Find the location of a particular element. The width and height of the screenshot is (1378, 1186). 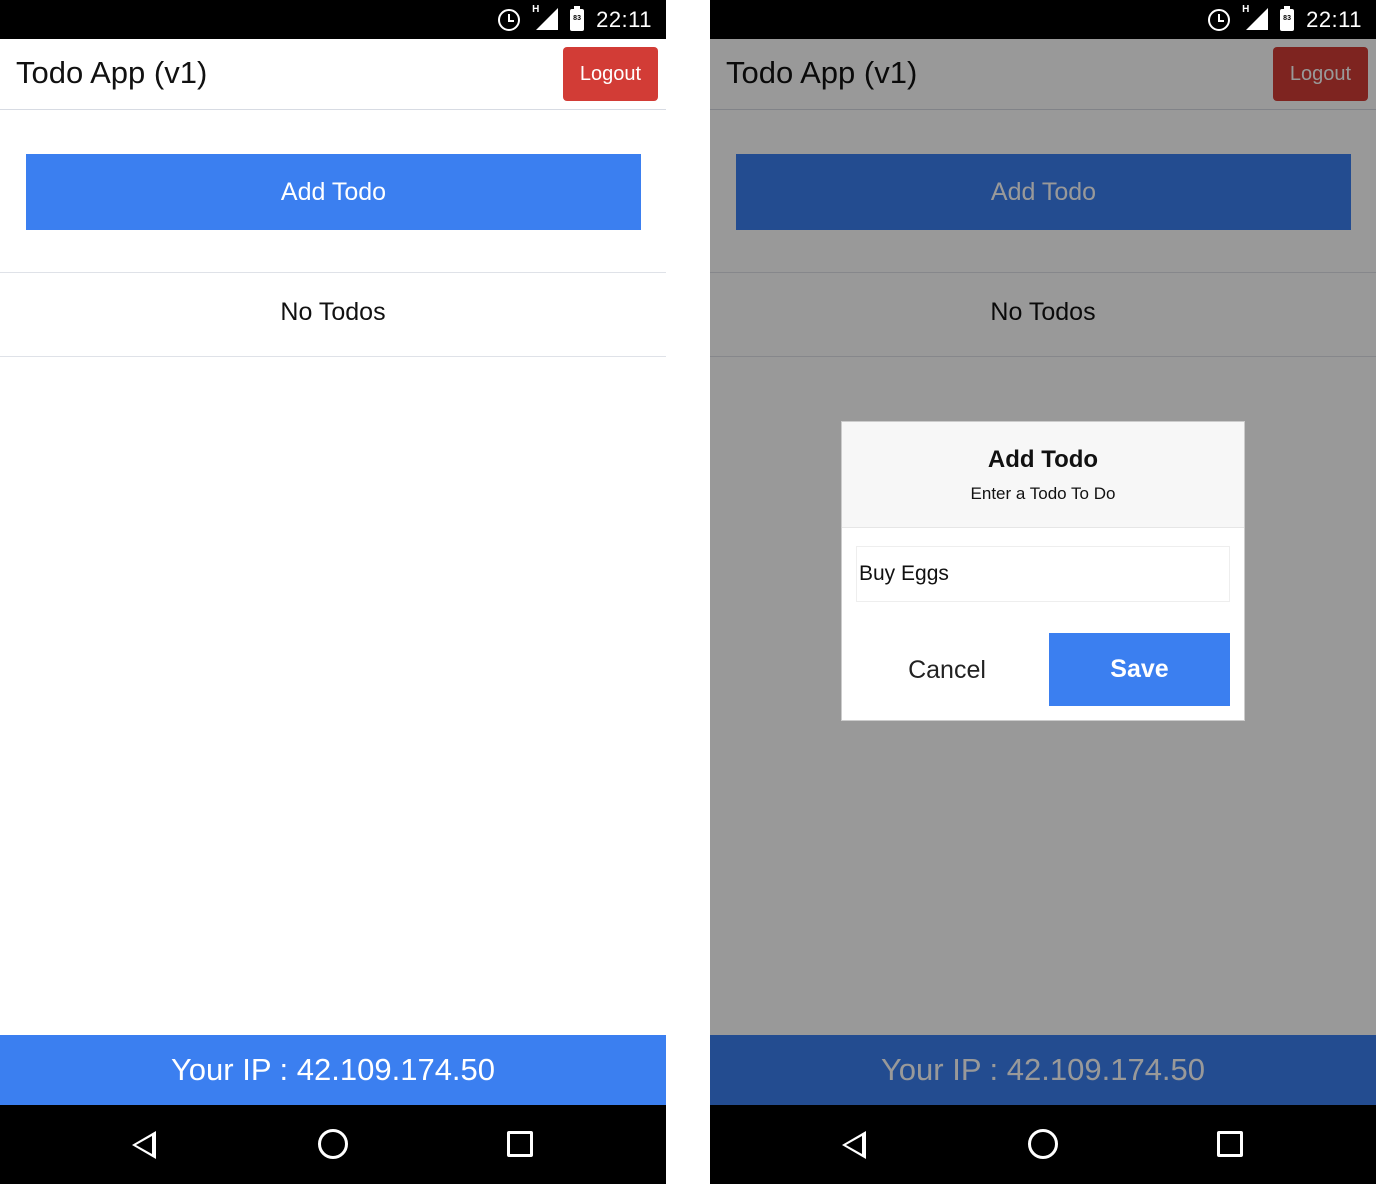

todo-input-value: Buy Eggs is located at coordinates (904, 573).